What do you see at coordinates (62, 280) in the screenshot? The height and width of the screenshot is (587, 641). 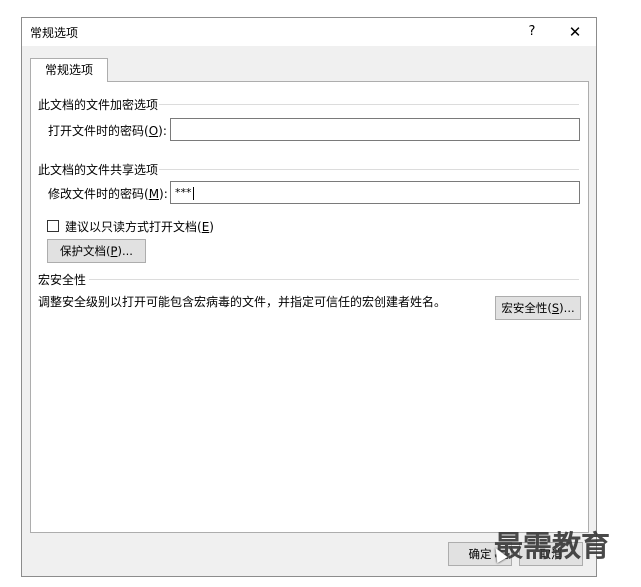 I see `macro-group-title: 宏安全性` at bounding box center [62, 280].